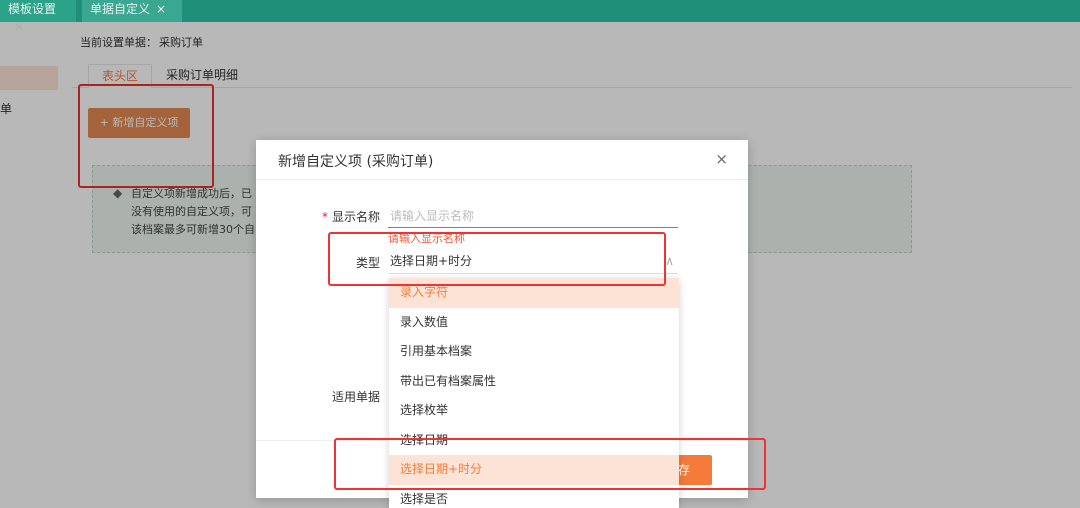  I want to click on dialog-header: 新增自定义项 (采购订单) ×, so click(502, 160).